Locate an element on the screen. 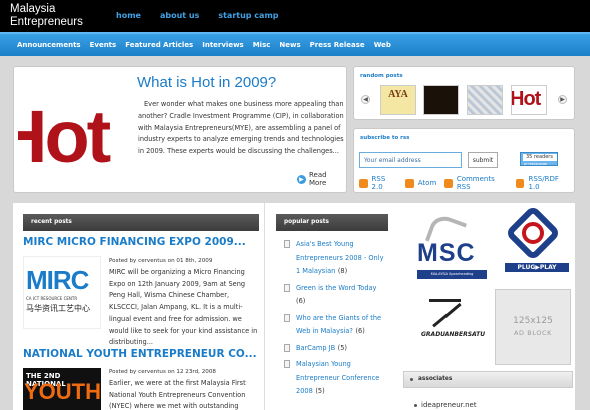  read-more-link: ▶ Read More is located at coordinates (321, 179).